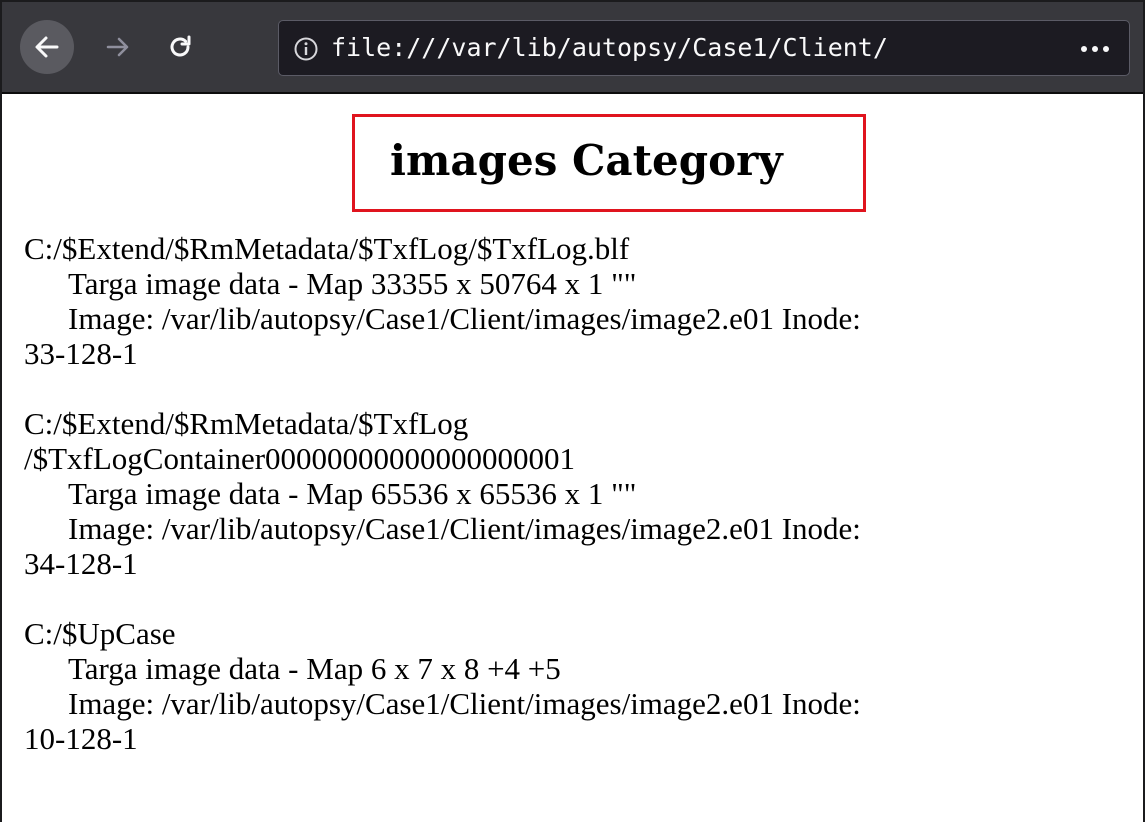 The image size is (1145, 822). What do you see at coordinates (81, 738) in the screenshot?
I see `inode-value: 10-128-1` at bounding box center [81, 738].